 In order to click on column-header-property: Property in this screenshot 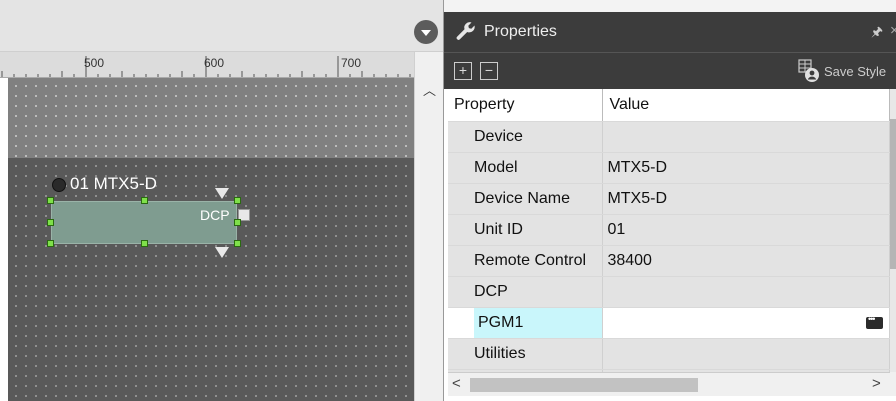, I will do `click(526, 105)`.